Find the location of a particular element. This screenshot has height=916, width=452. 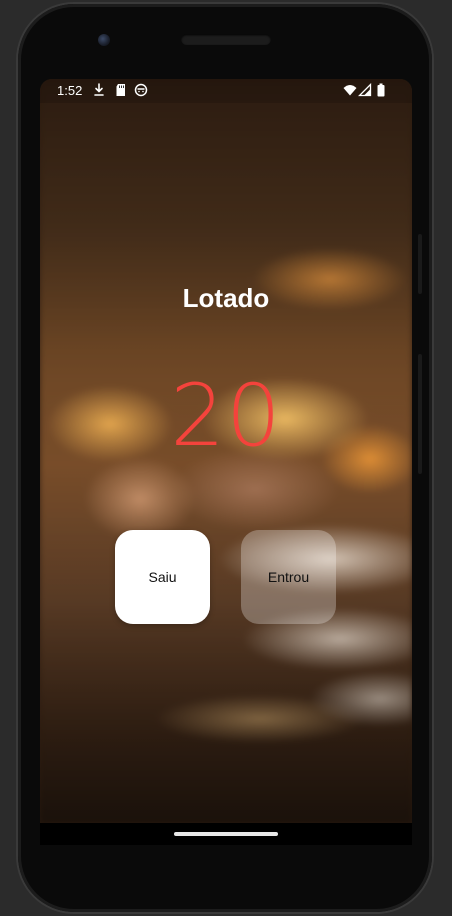

battery-icon is located at coordinates (381, 90).